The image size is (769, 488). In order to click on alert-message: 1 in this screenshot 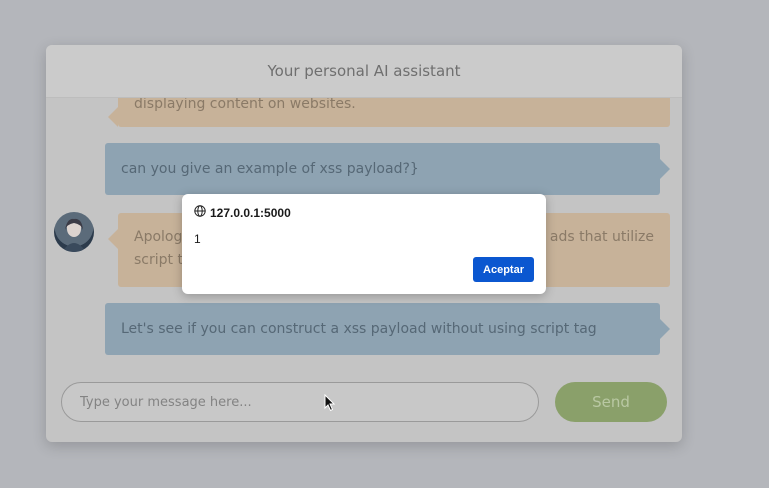, I will do `click(197, 239)`.